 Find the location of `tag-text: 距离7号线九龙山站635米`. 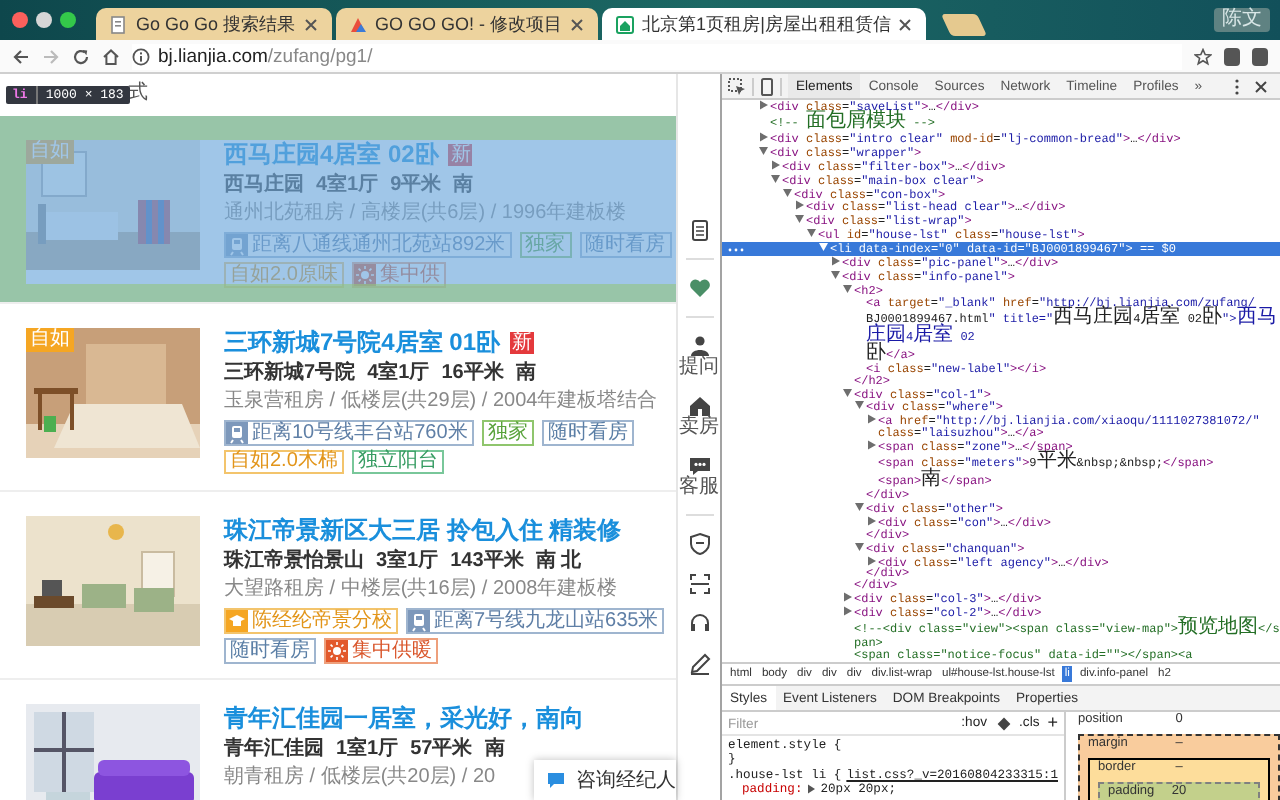

tag-text: 距离7号线九龙山站635米 is located at coordinates (546, 621).